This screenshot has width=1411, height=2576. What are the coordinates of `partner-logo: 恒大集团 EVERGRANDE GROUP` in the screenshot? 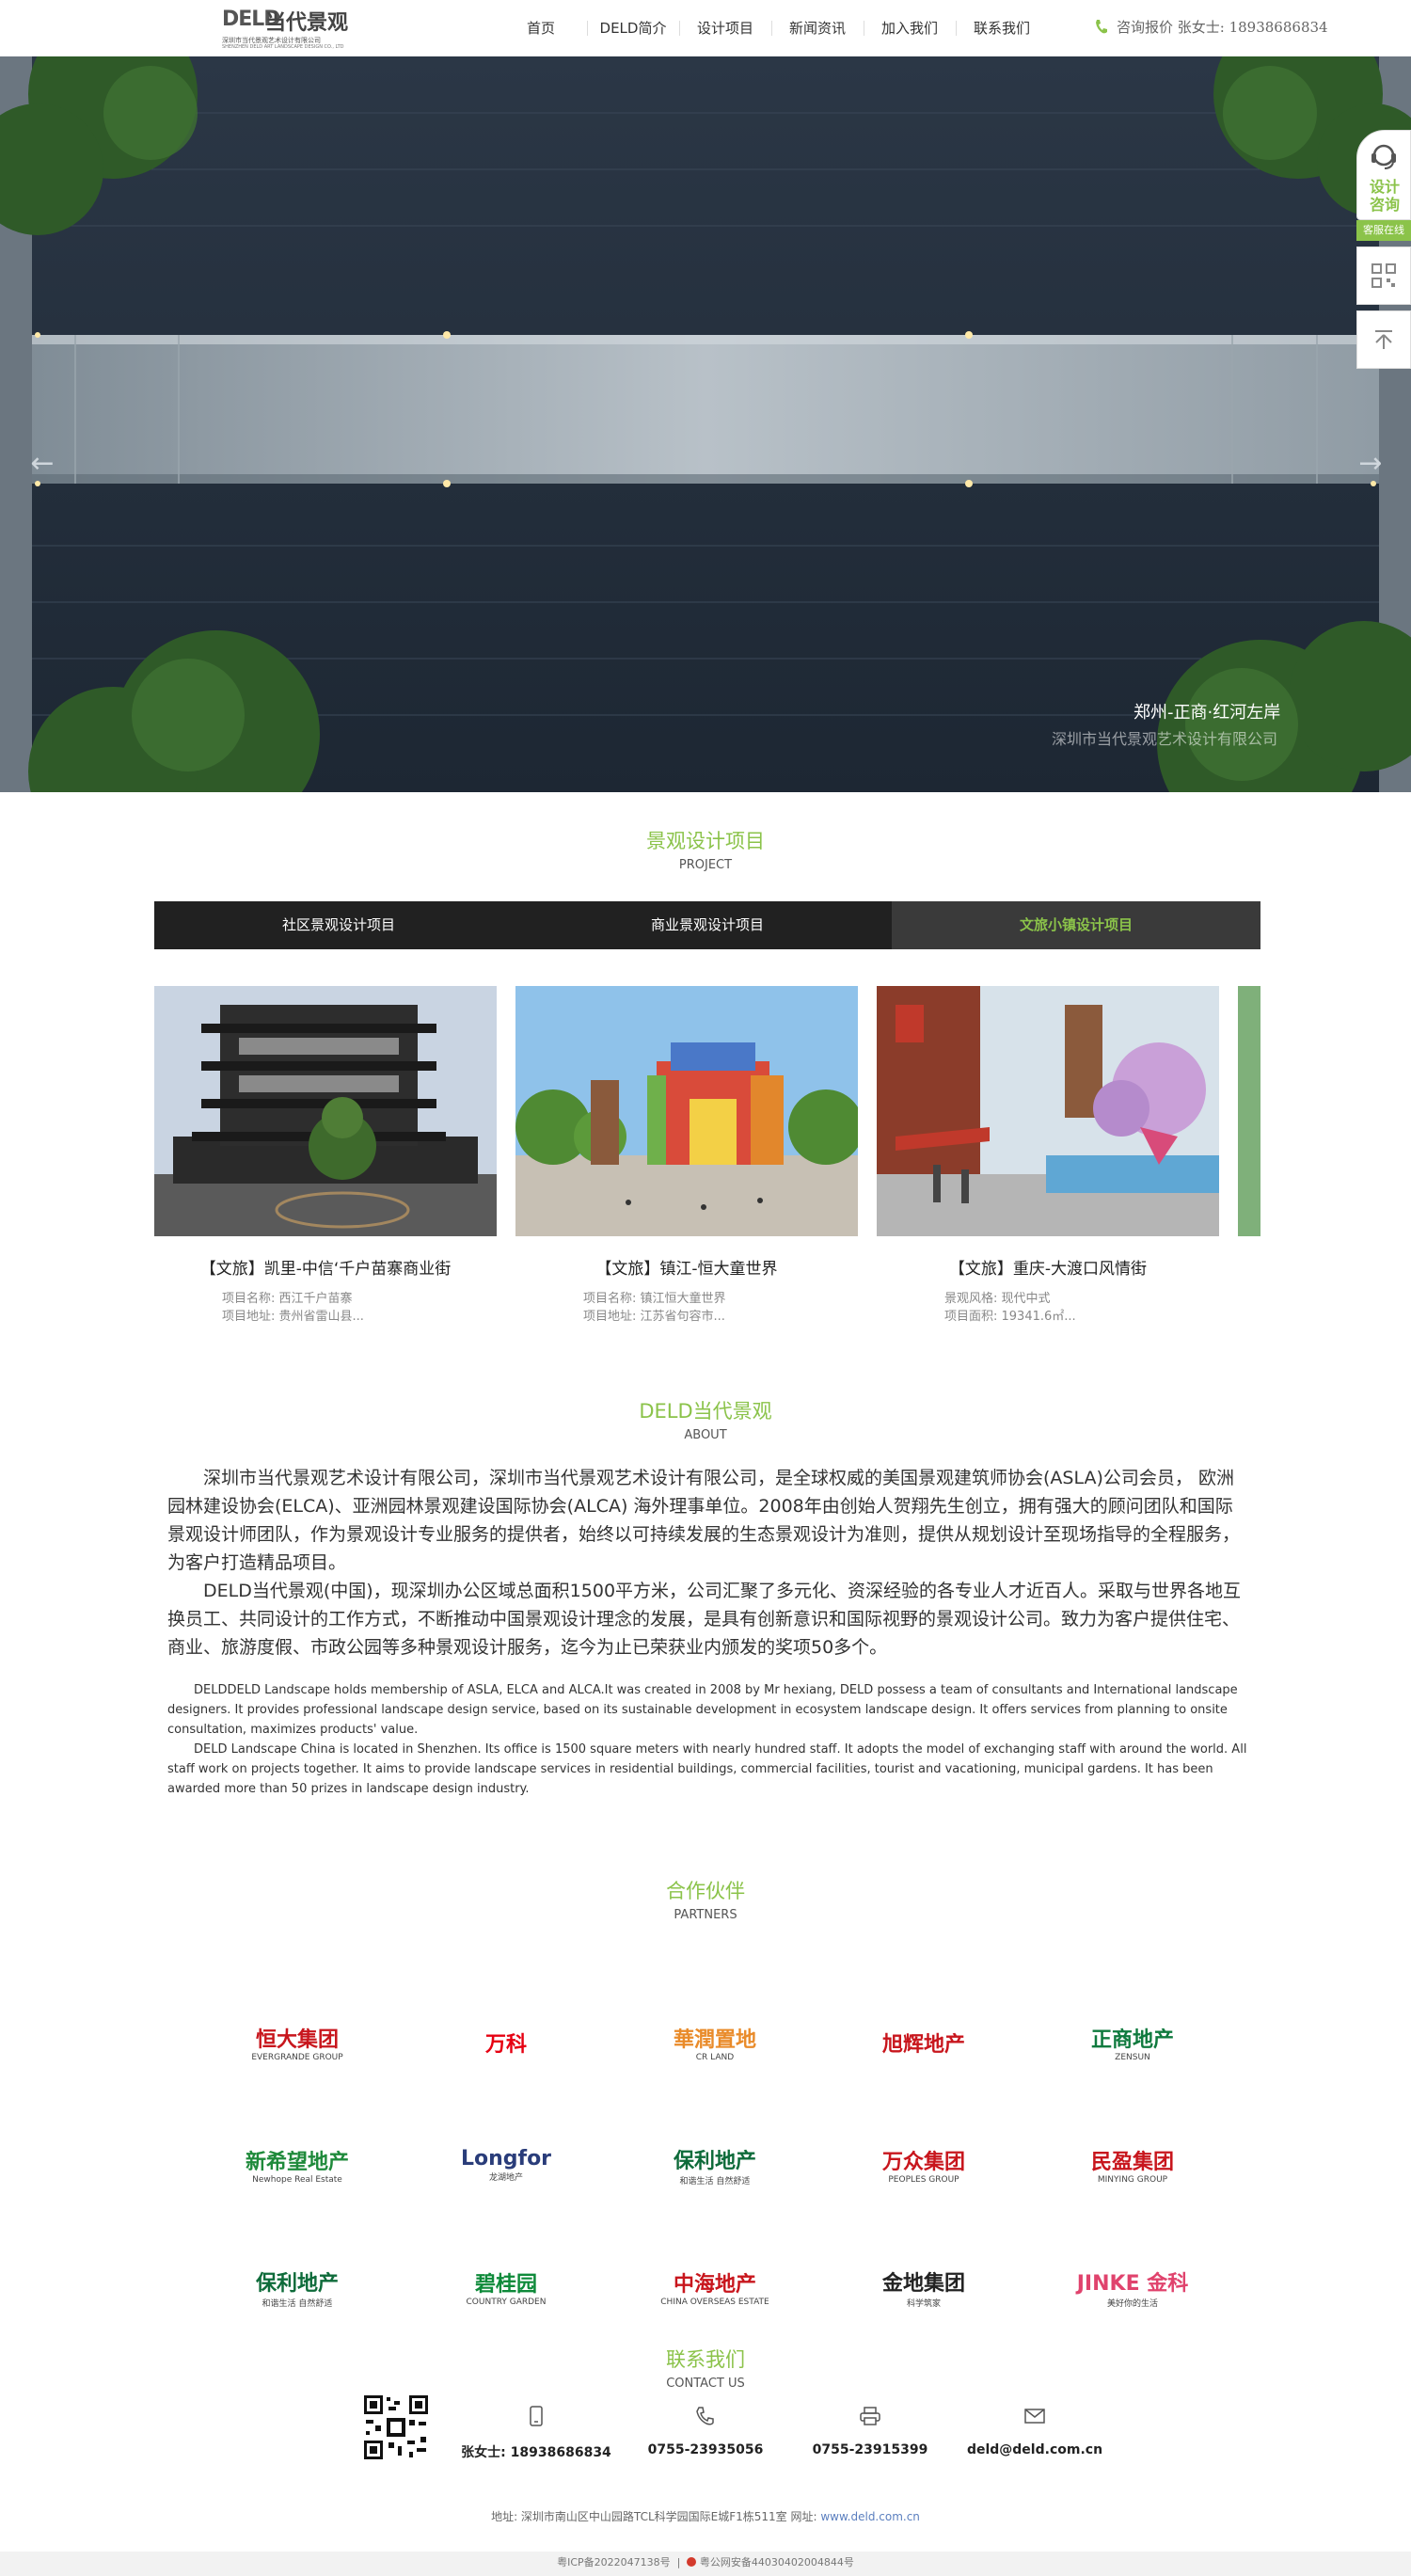 It's located at (297, 2042).